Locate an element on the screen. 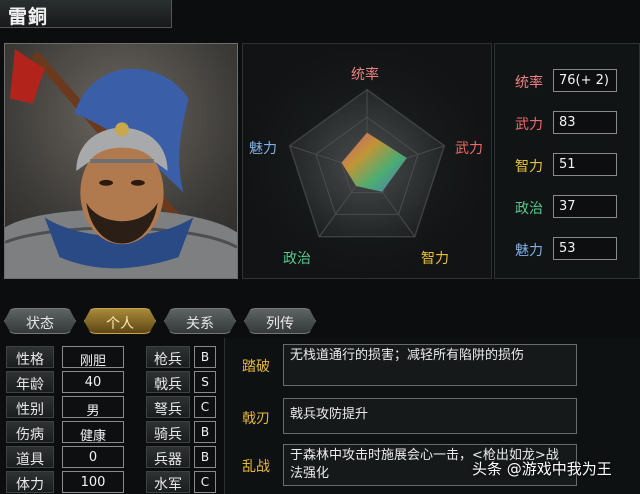 Image resolution: width=640 pixels, height=494 pixels. stat-row-zhengzhi: 政治 37 is located at coordinates (567, 207).